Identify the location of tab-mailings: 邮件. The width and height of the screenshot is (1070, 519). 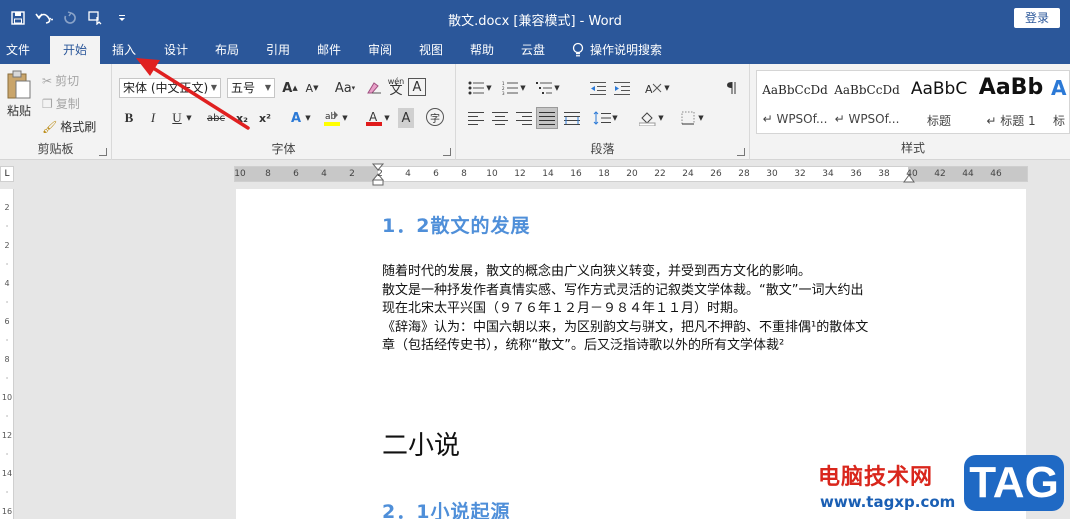
(329, 50).